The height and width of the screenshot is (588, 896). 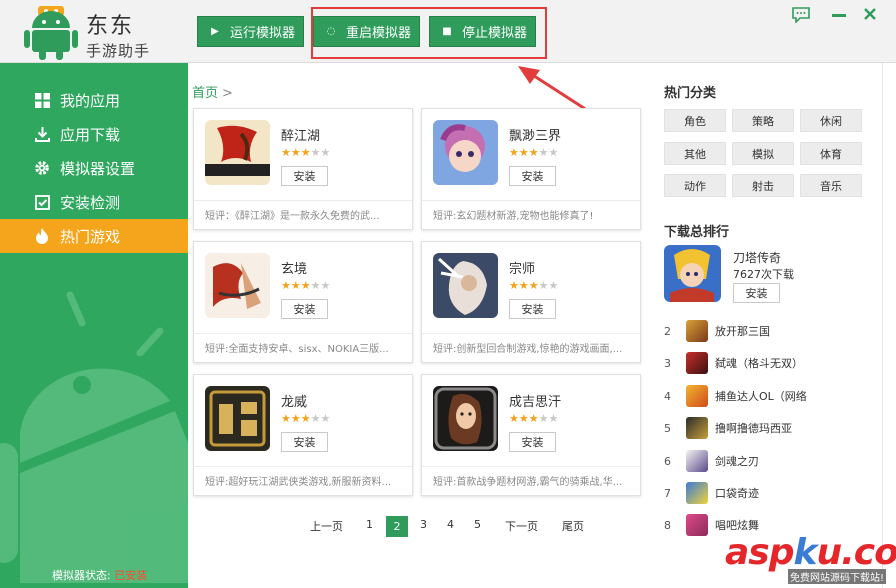 What do you see at coordinates (697, 232) in the screenshot?
I see `ranking-title: 下载总排行` at bounding box center [697, 232].